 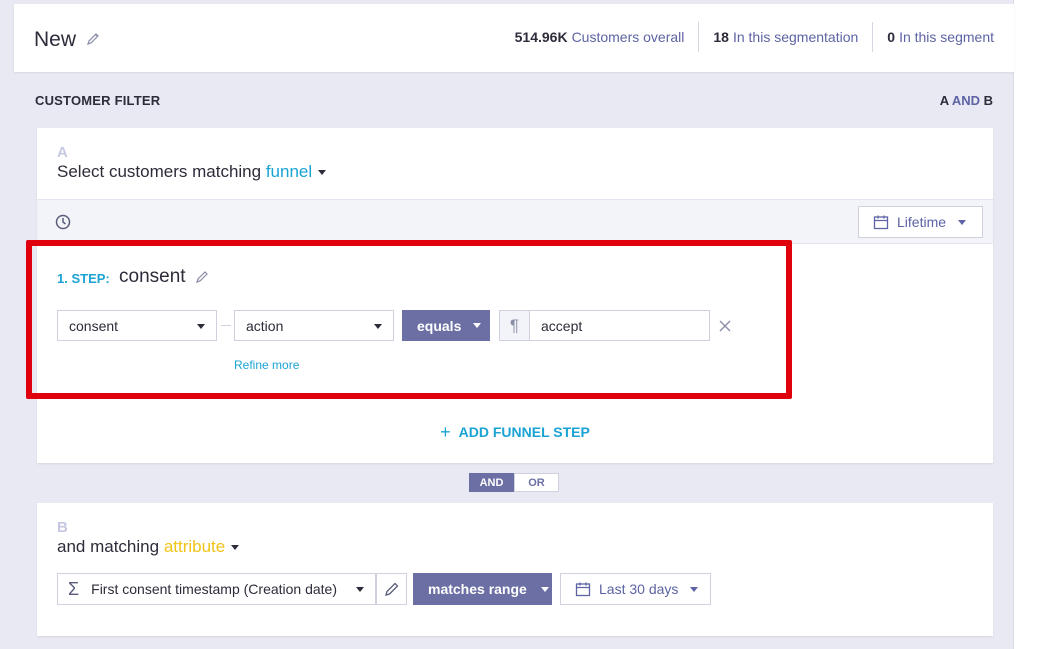 I want to click on funnel-options-bar: Lifetime, so click(x=515, y=221).